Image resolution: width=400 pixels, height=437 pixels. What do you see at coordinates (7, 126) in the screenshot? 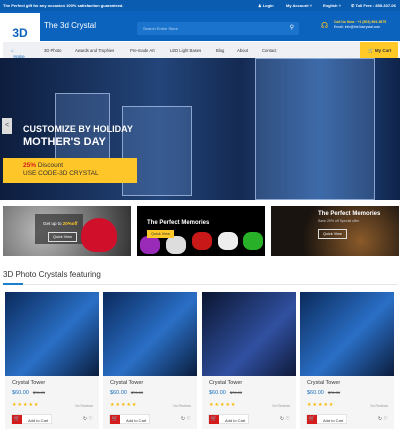
I see `slider-prev-button: <` at bounding box center [7, 126].